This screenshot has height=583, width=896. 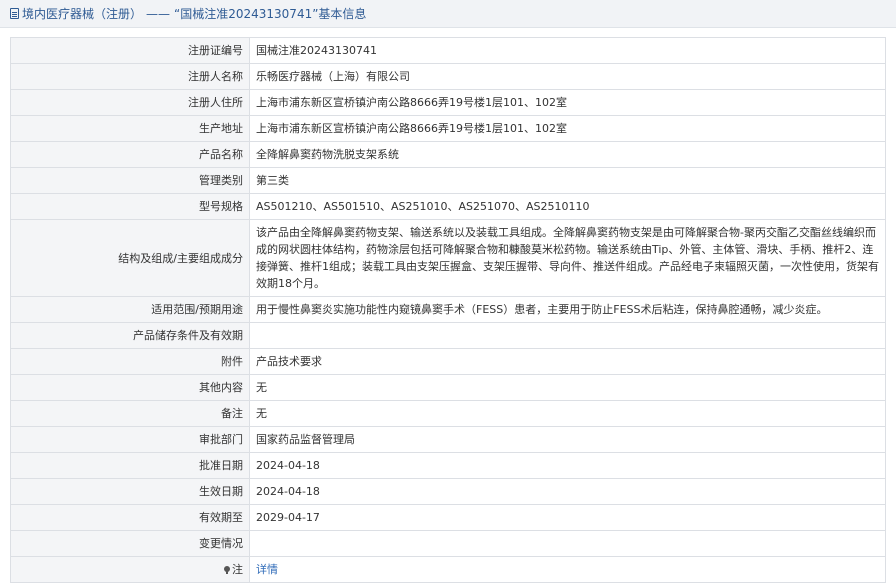 I want to click on row-label: 注册证编号, so click(x=130, y=50).